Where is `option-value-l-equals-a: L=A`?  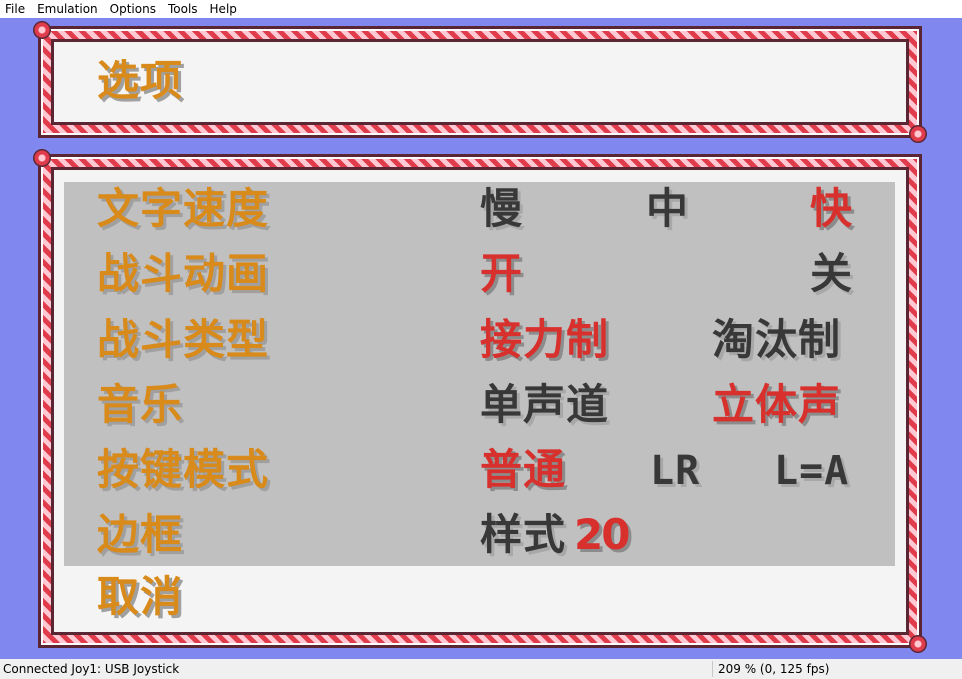 option-value-l-equals-a: L=A is located at coordinates (811, 471).